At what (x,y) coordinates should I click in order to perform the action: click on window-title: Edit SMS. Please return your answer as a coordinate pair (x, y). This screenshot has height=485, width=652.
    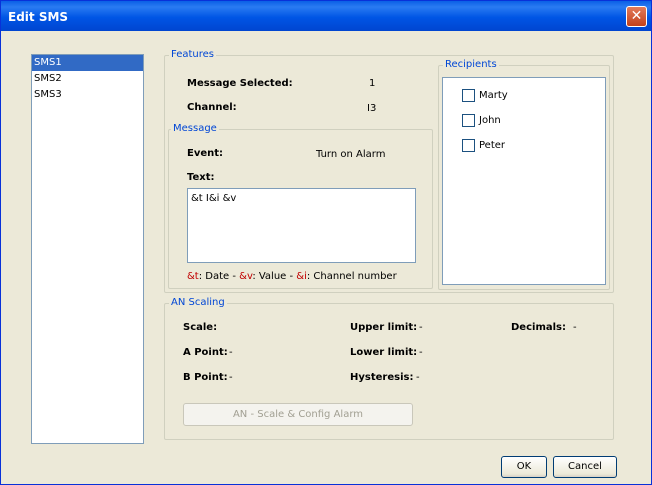
    Looking at the image, I should click on (38, 17).